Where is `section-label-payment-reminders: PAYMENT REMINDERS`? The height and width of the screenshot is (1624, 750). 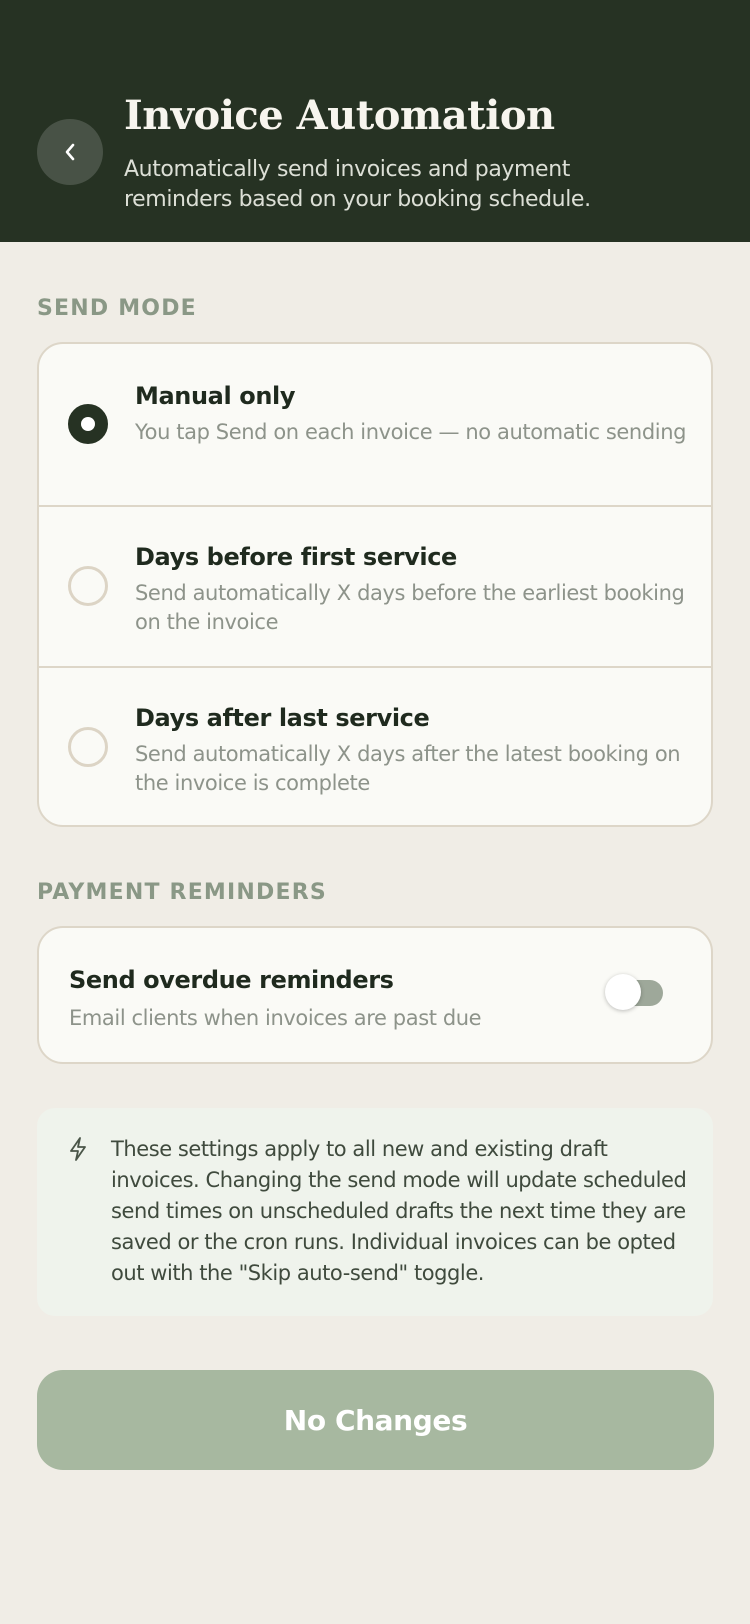
section-label-payment-reminders: PAYMENT REMINDERS is located at coordinates (182, 892).